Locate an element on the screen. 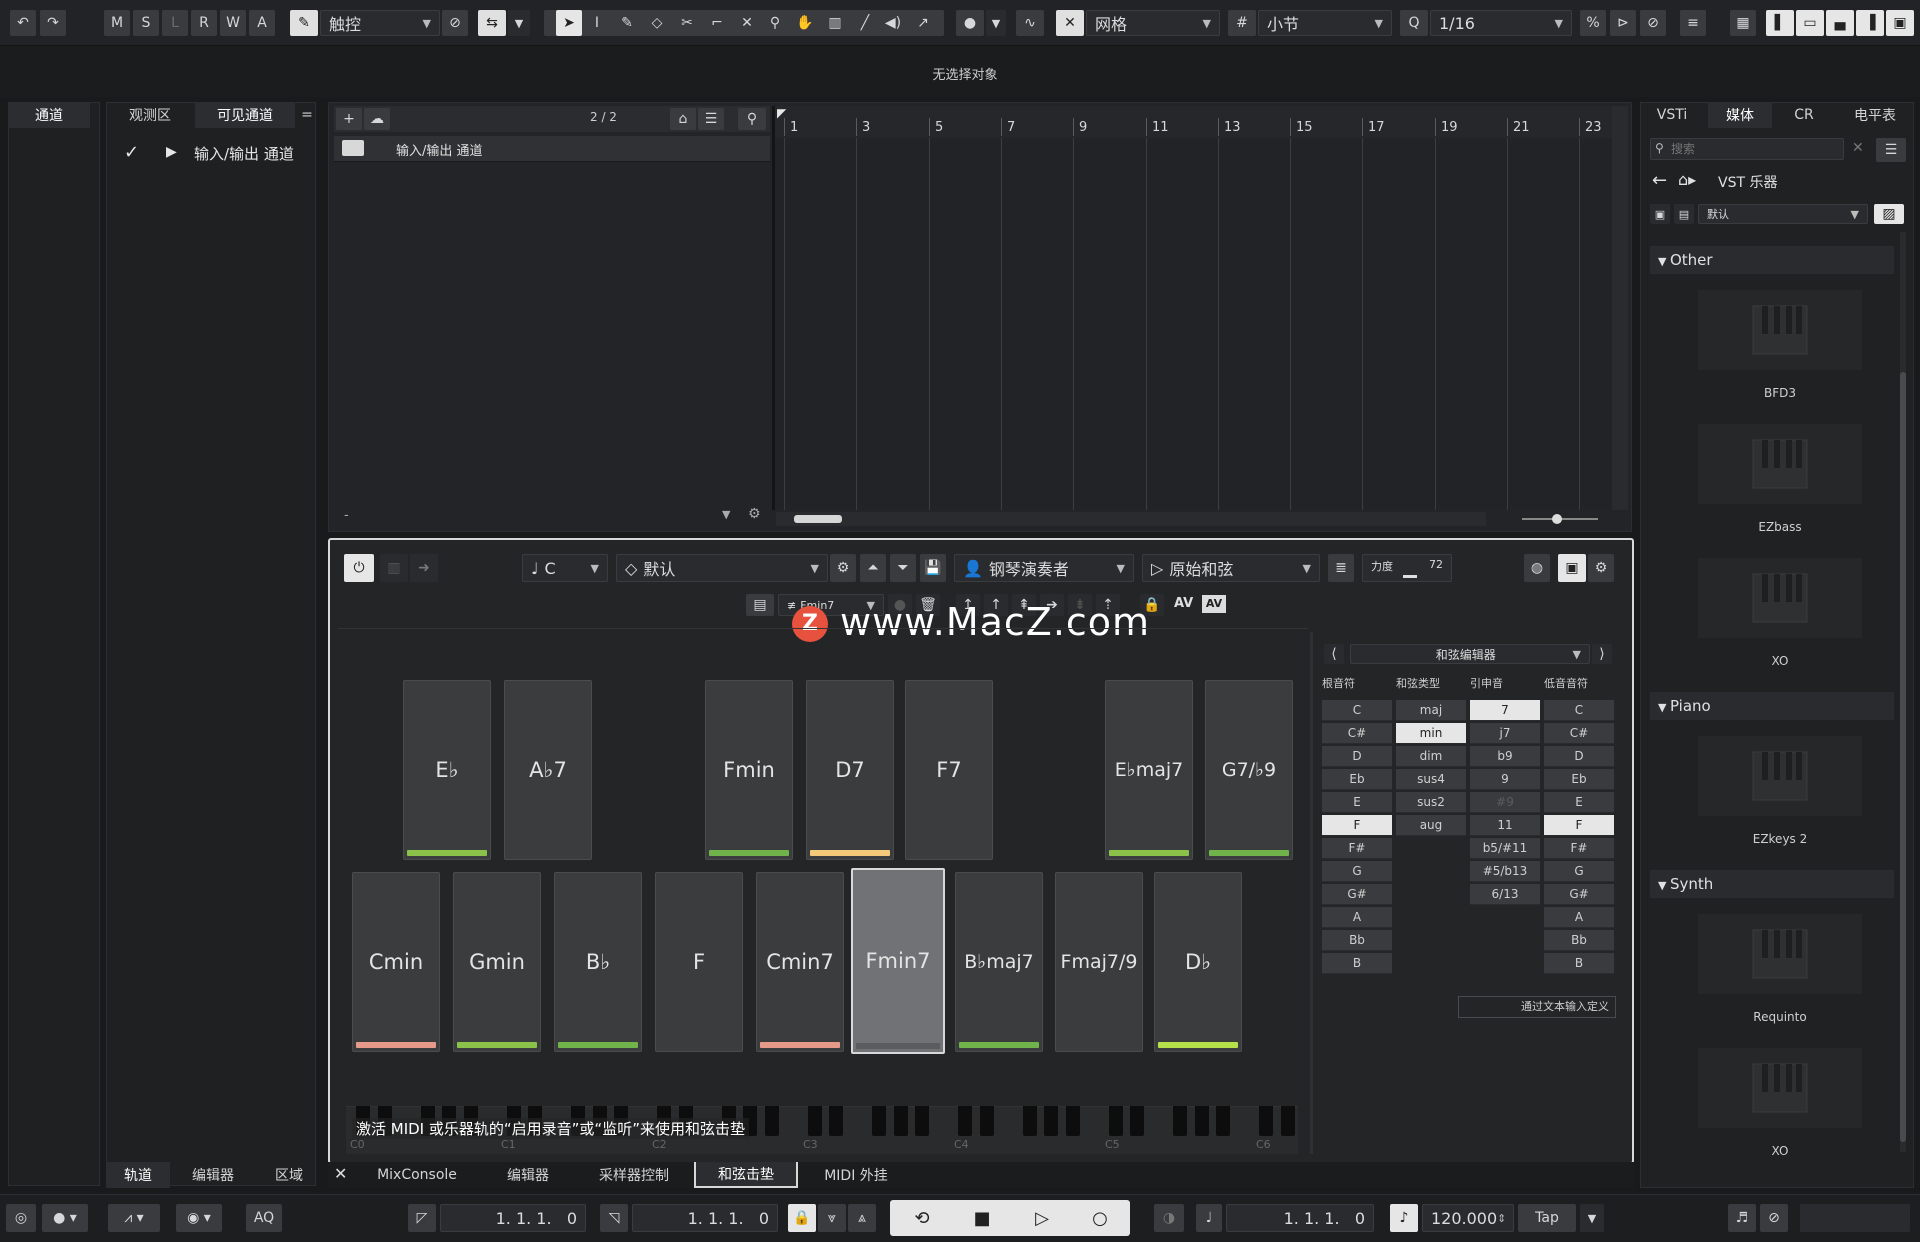 This screenshot has height=1242, width=1920. expand-triangle-icon: ▶ is located at coordinates (171, 152).